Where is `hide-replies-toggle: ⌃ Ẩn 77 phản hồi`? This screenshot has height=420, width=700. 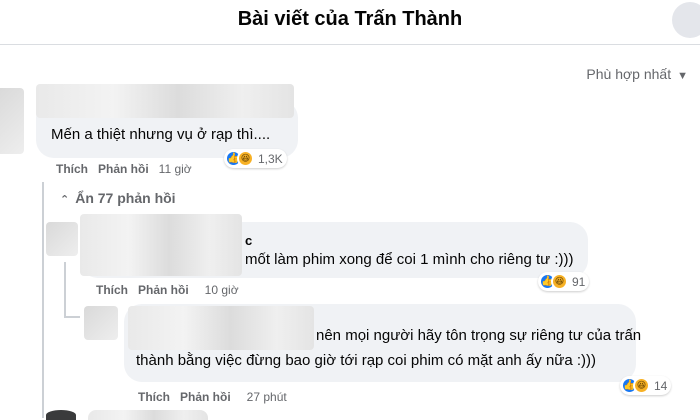 hide-replies-toggle: ⌃ Ẩn 77 phản hồi is located at coordinates (118, 198).